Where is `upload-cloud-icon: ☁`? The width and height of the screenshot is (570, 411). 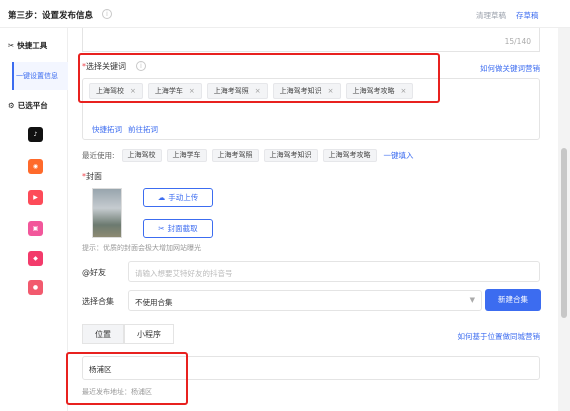 upload-cloud-icon: ☁ is located at coordinates (161, 197).